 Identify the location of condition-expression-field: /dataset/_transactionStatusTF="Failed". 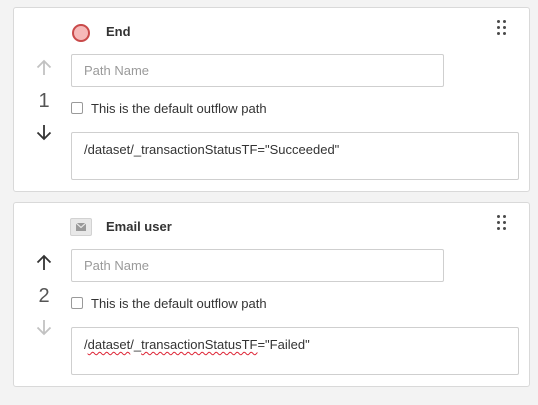
(295, 351).